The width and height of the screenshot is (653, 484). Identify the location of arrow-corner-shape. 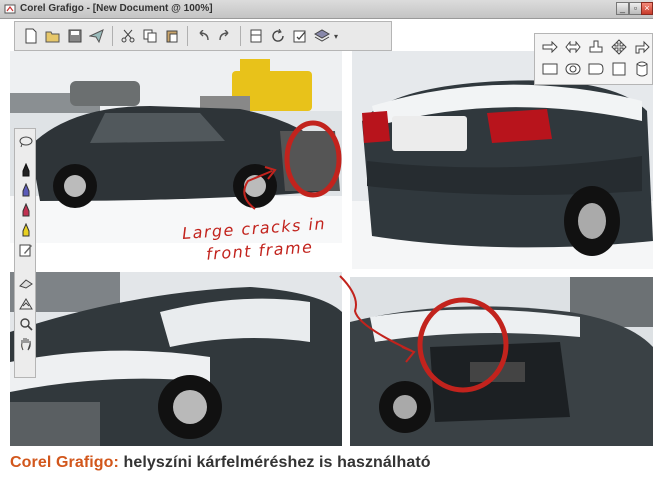
(642, 47).